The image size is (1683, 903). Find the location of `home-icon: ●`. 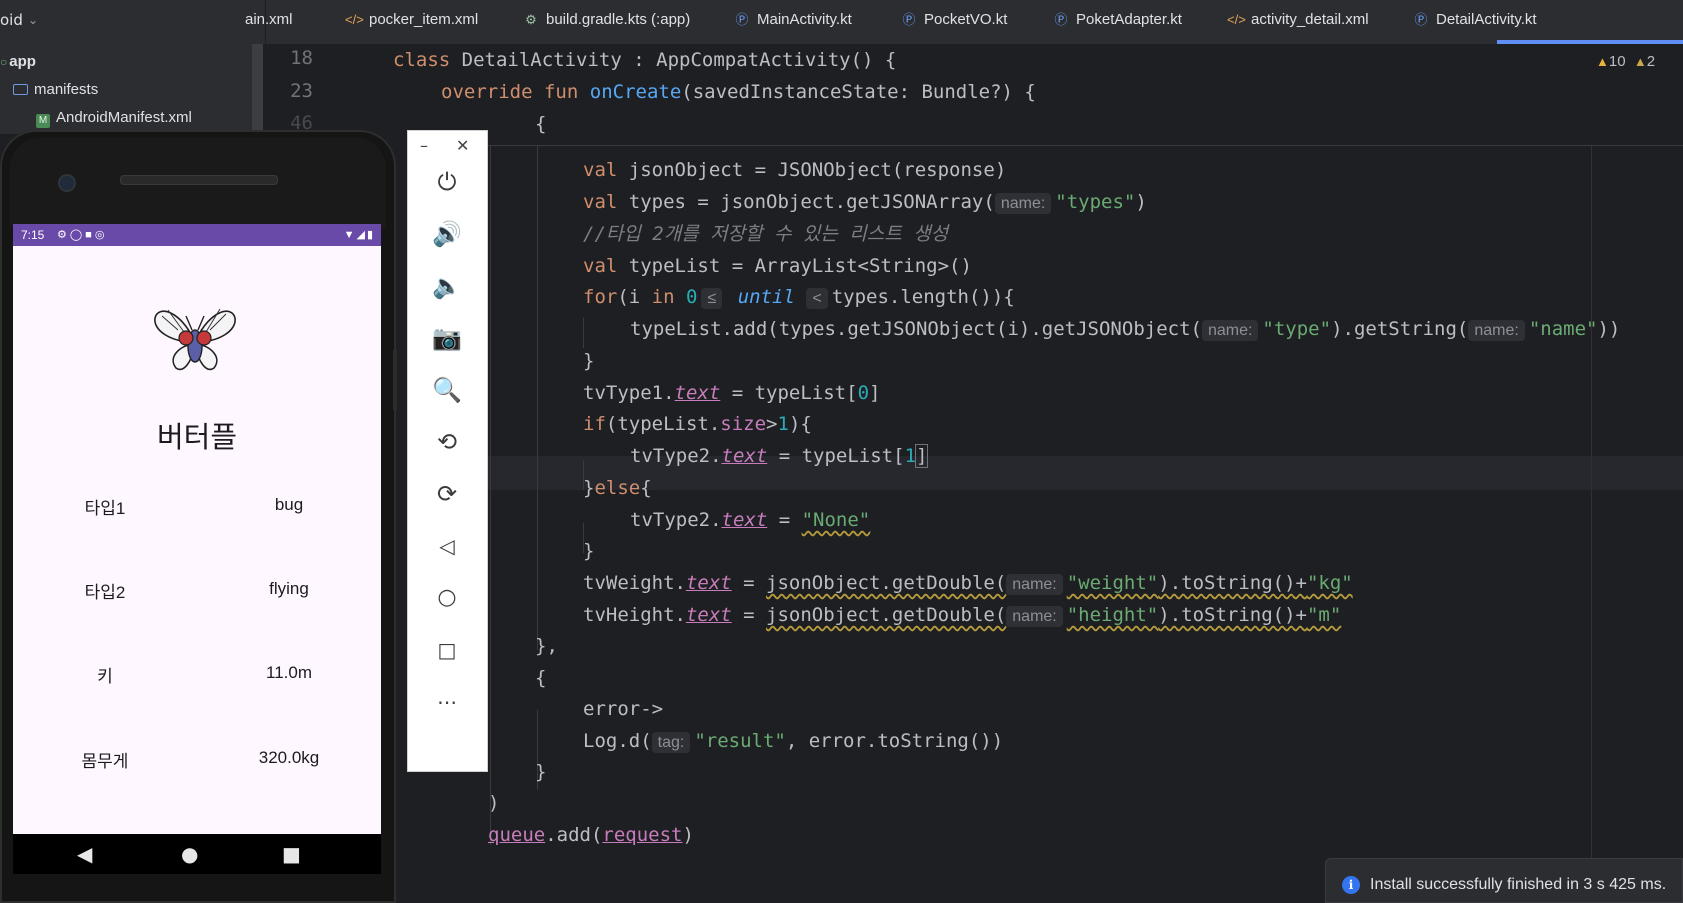

home-icon: ● is located at coordinates (189, 854).